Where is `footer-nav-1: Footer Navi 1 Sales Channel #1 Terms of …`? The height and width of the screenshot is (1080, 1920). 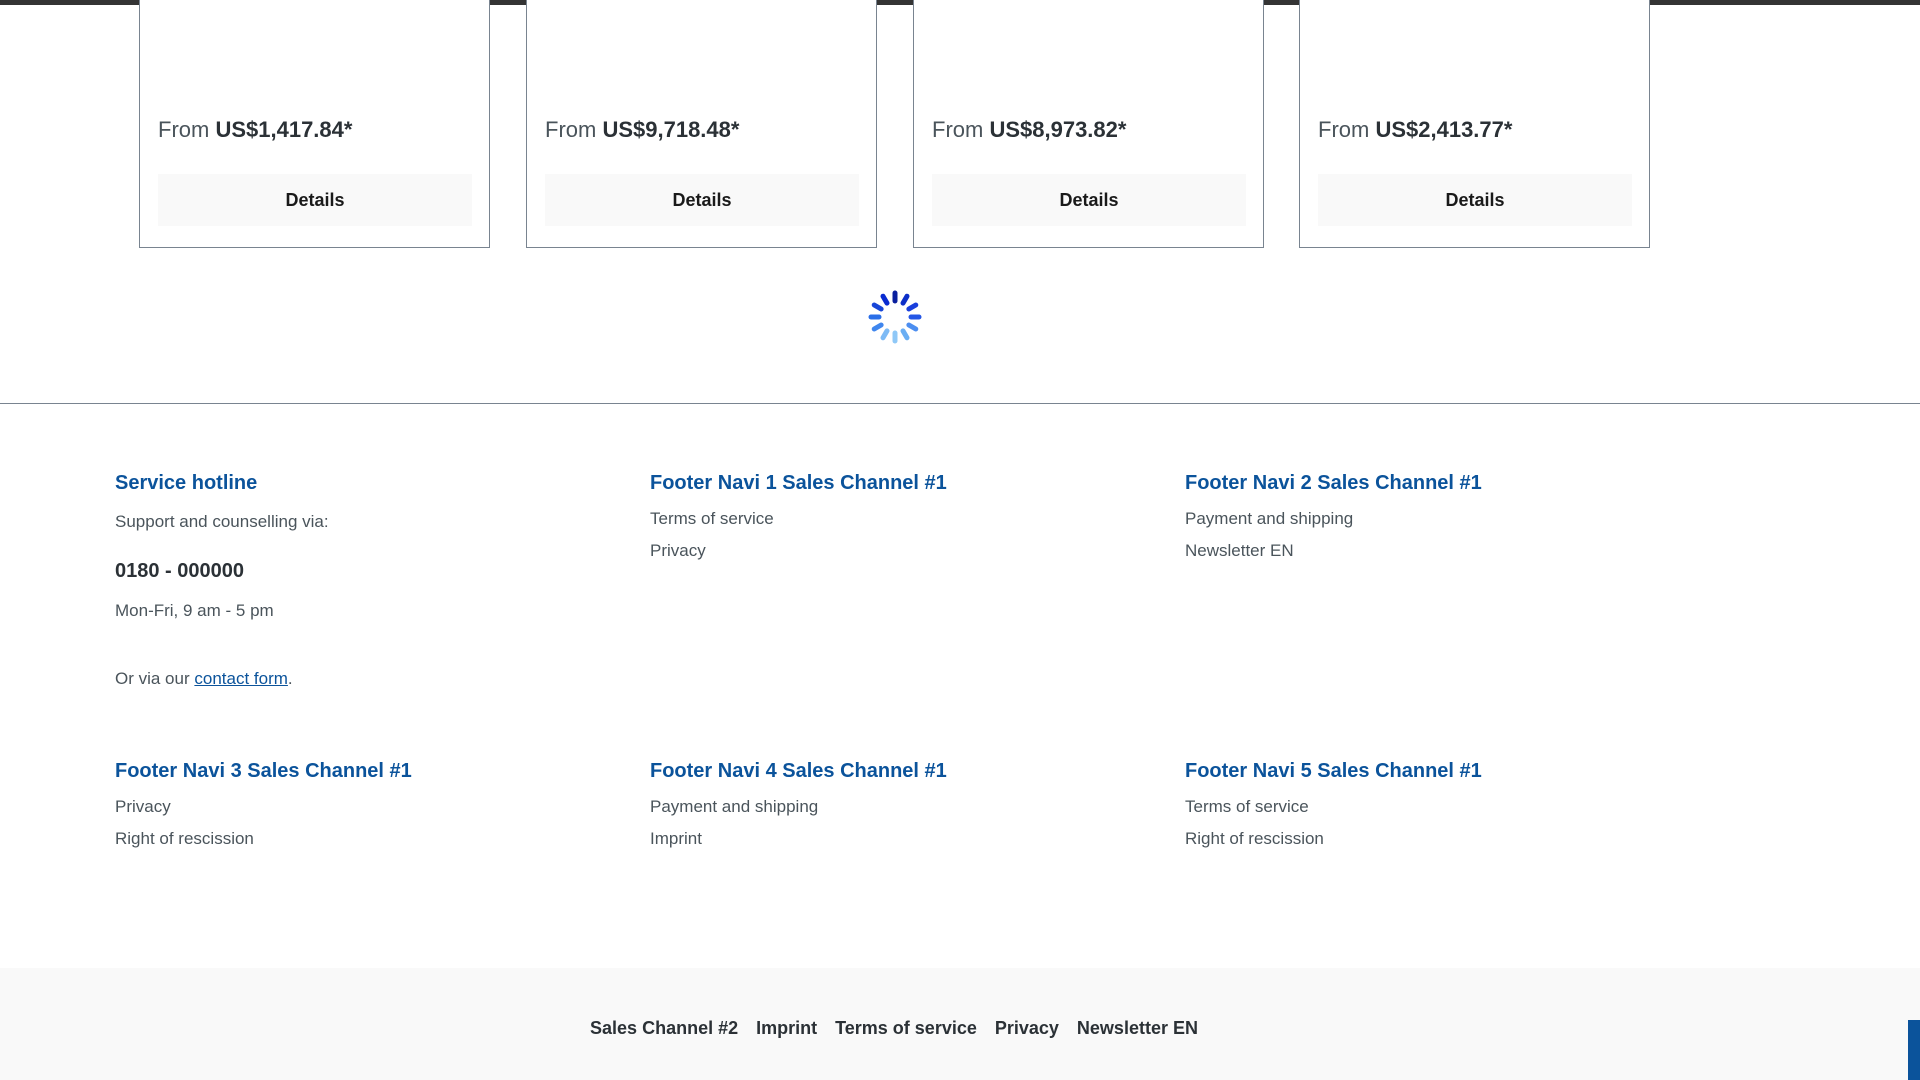
footer-nav-1: Footer Navi 1 Sales Channel #1 Terms of … is located at coordinates (890, 519).